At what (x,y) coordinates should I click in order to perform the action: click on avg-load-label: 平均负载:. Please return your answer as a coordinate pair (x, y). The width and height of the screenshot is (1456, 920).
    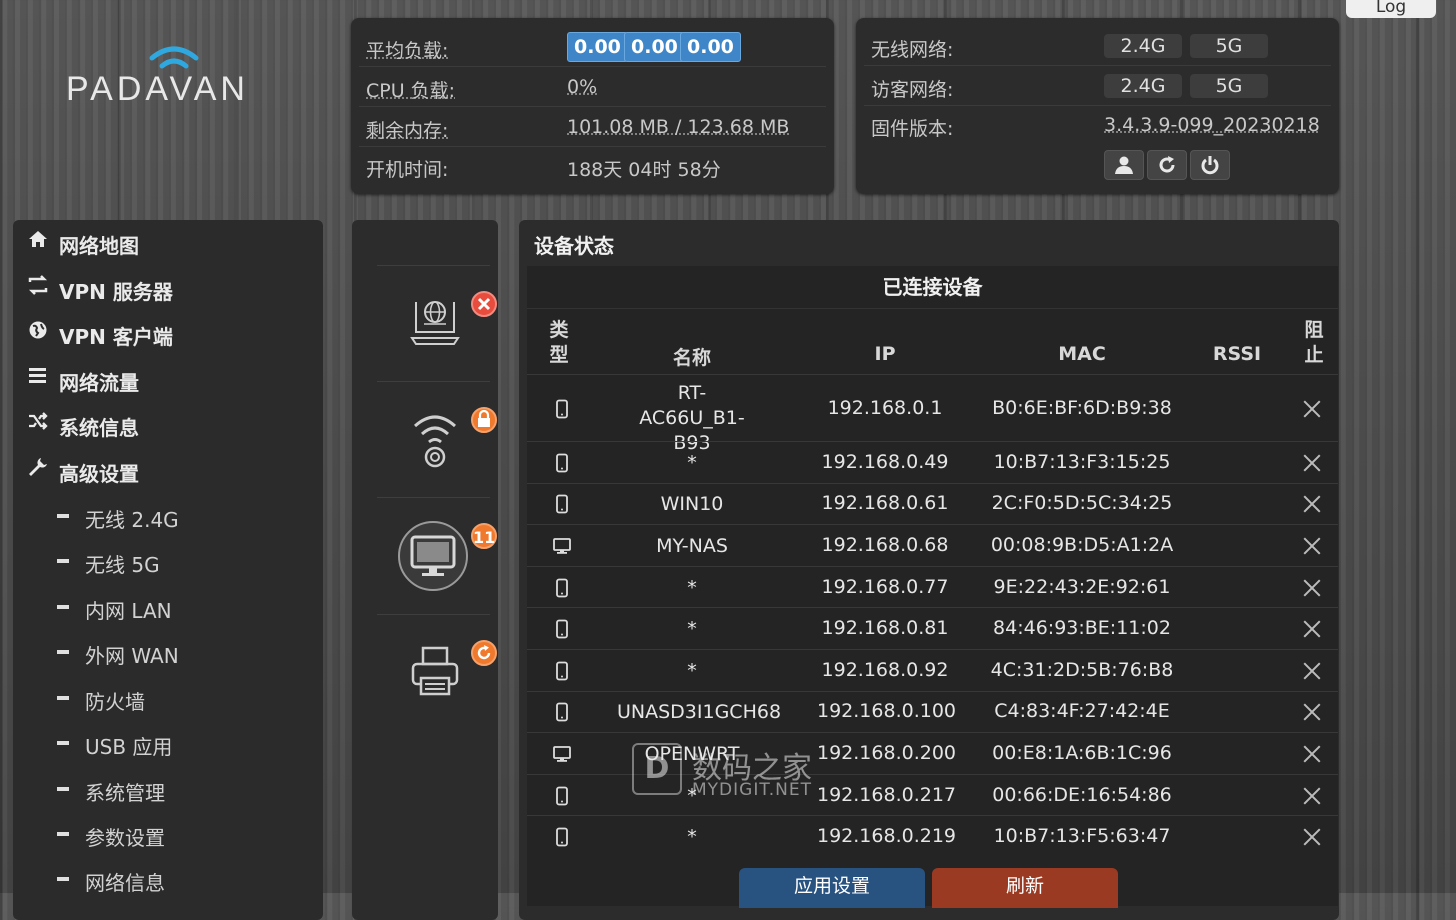
    Looking at the image, I should click on (407, 51).